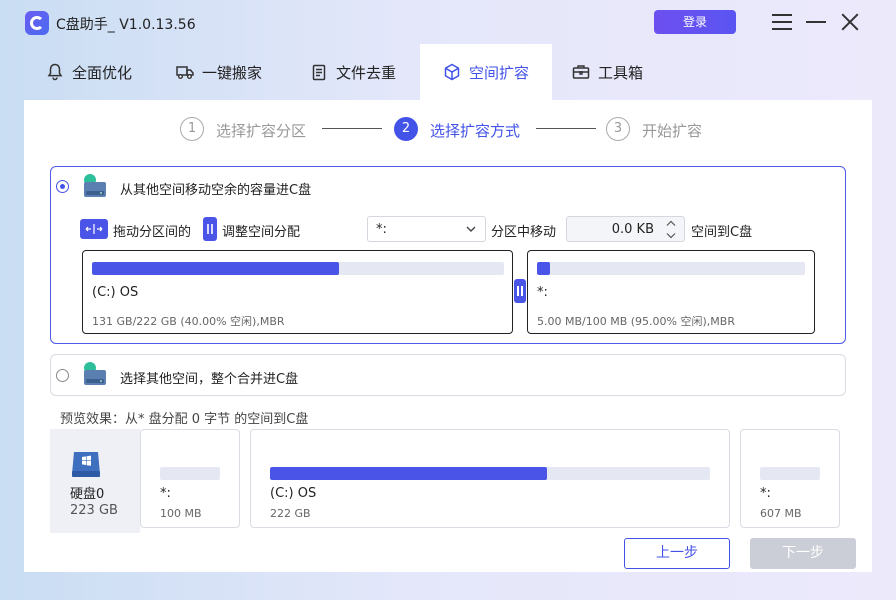 The width and height of the screenshot is (896, 600). Describe the element at coordinates (803, 553) in the screenshot. I see `next-step-button: 下一步` at that location.